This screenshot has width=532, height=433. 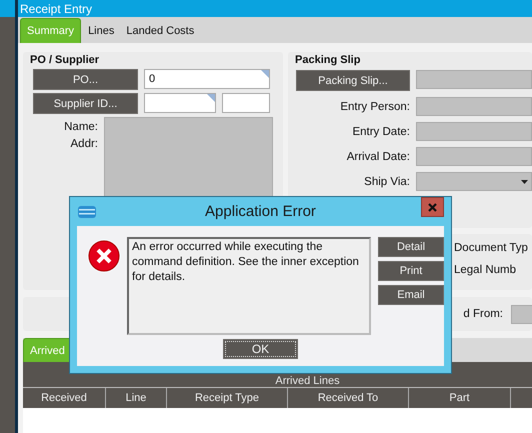 I want to click on column-header: Received, so click(x=64, y=398).